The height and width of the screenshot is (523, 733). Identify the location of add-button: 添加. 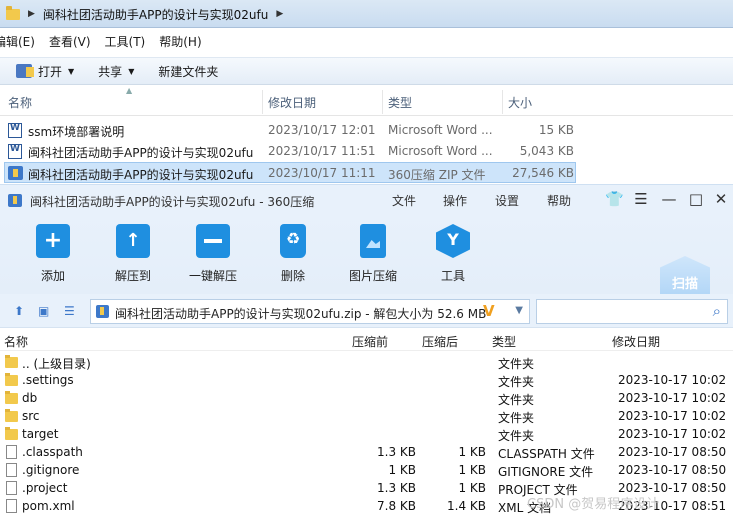
(53, 254).